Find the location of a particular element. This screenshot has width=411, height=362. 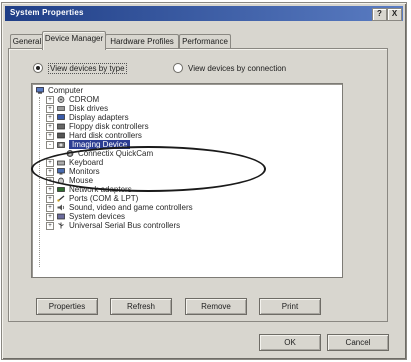

collapse-icon: - is located at coordinates (50, 144).